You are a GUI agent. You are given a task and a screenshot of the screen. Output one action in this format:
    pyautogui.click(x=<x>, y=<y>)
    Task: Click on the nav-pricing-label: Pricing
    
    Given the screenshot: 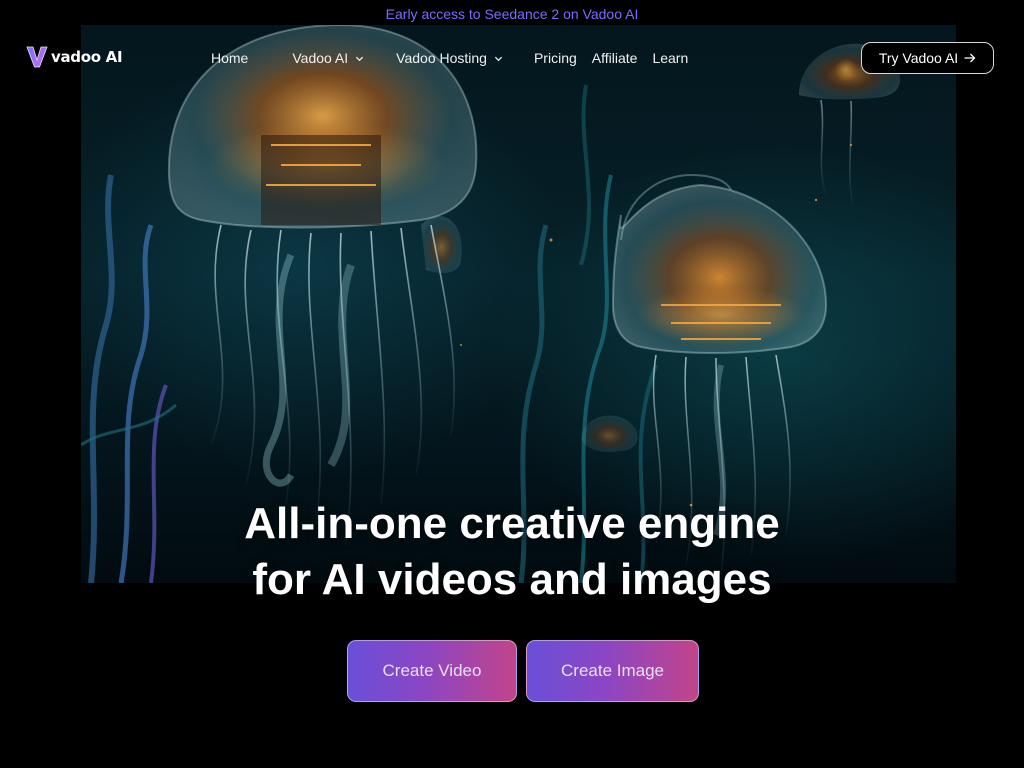 What is the action you would take?
    pyautogui.click(x=555, y=58)
    